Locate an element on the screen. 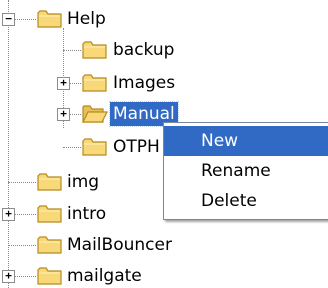 The height and width of the screenshot is (288, 328). expand-button-manual: + is located at coordinates (63, 114).